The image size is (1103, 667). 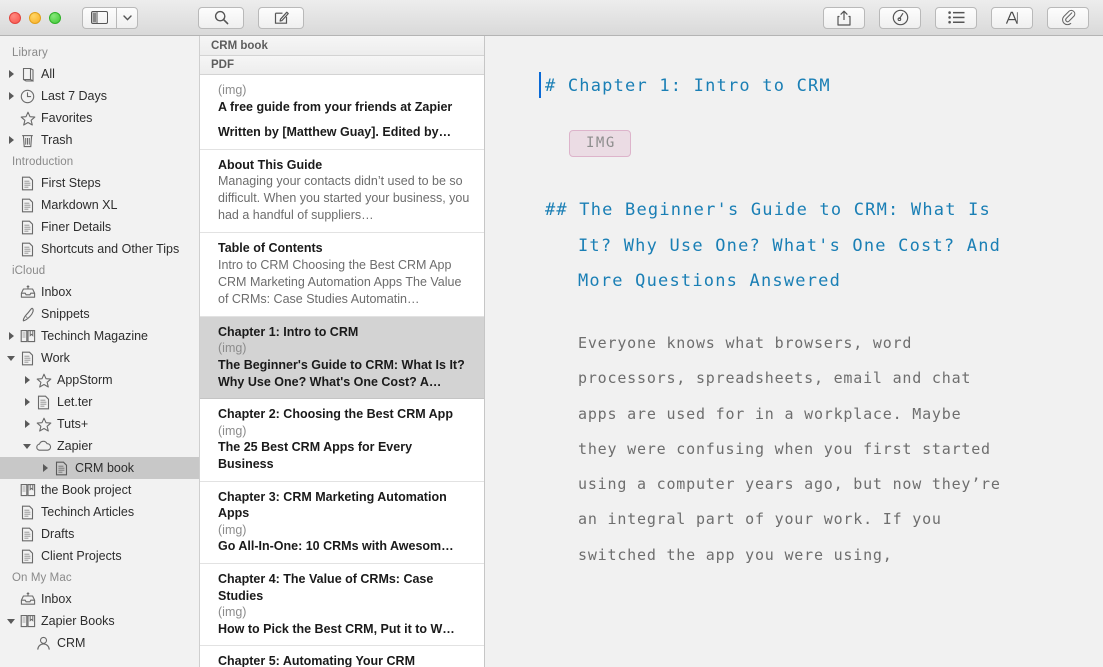 I want to click on sidebar-item-tuts-plus: Tuts+, so click(x=99, y=424).